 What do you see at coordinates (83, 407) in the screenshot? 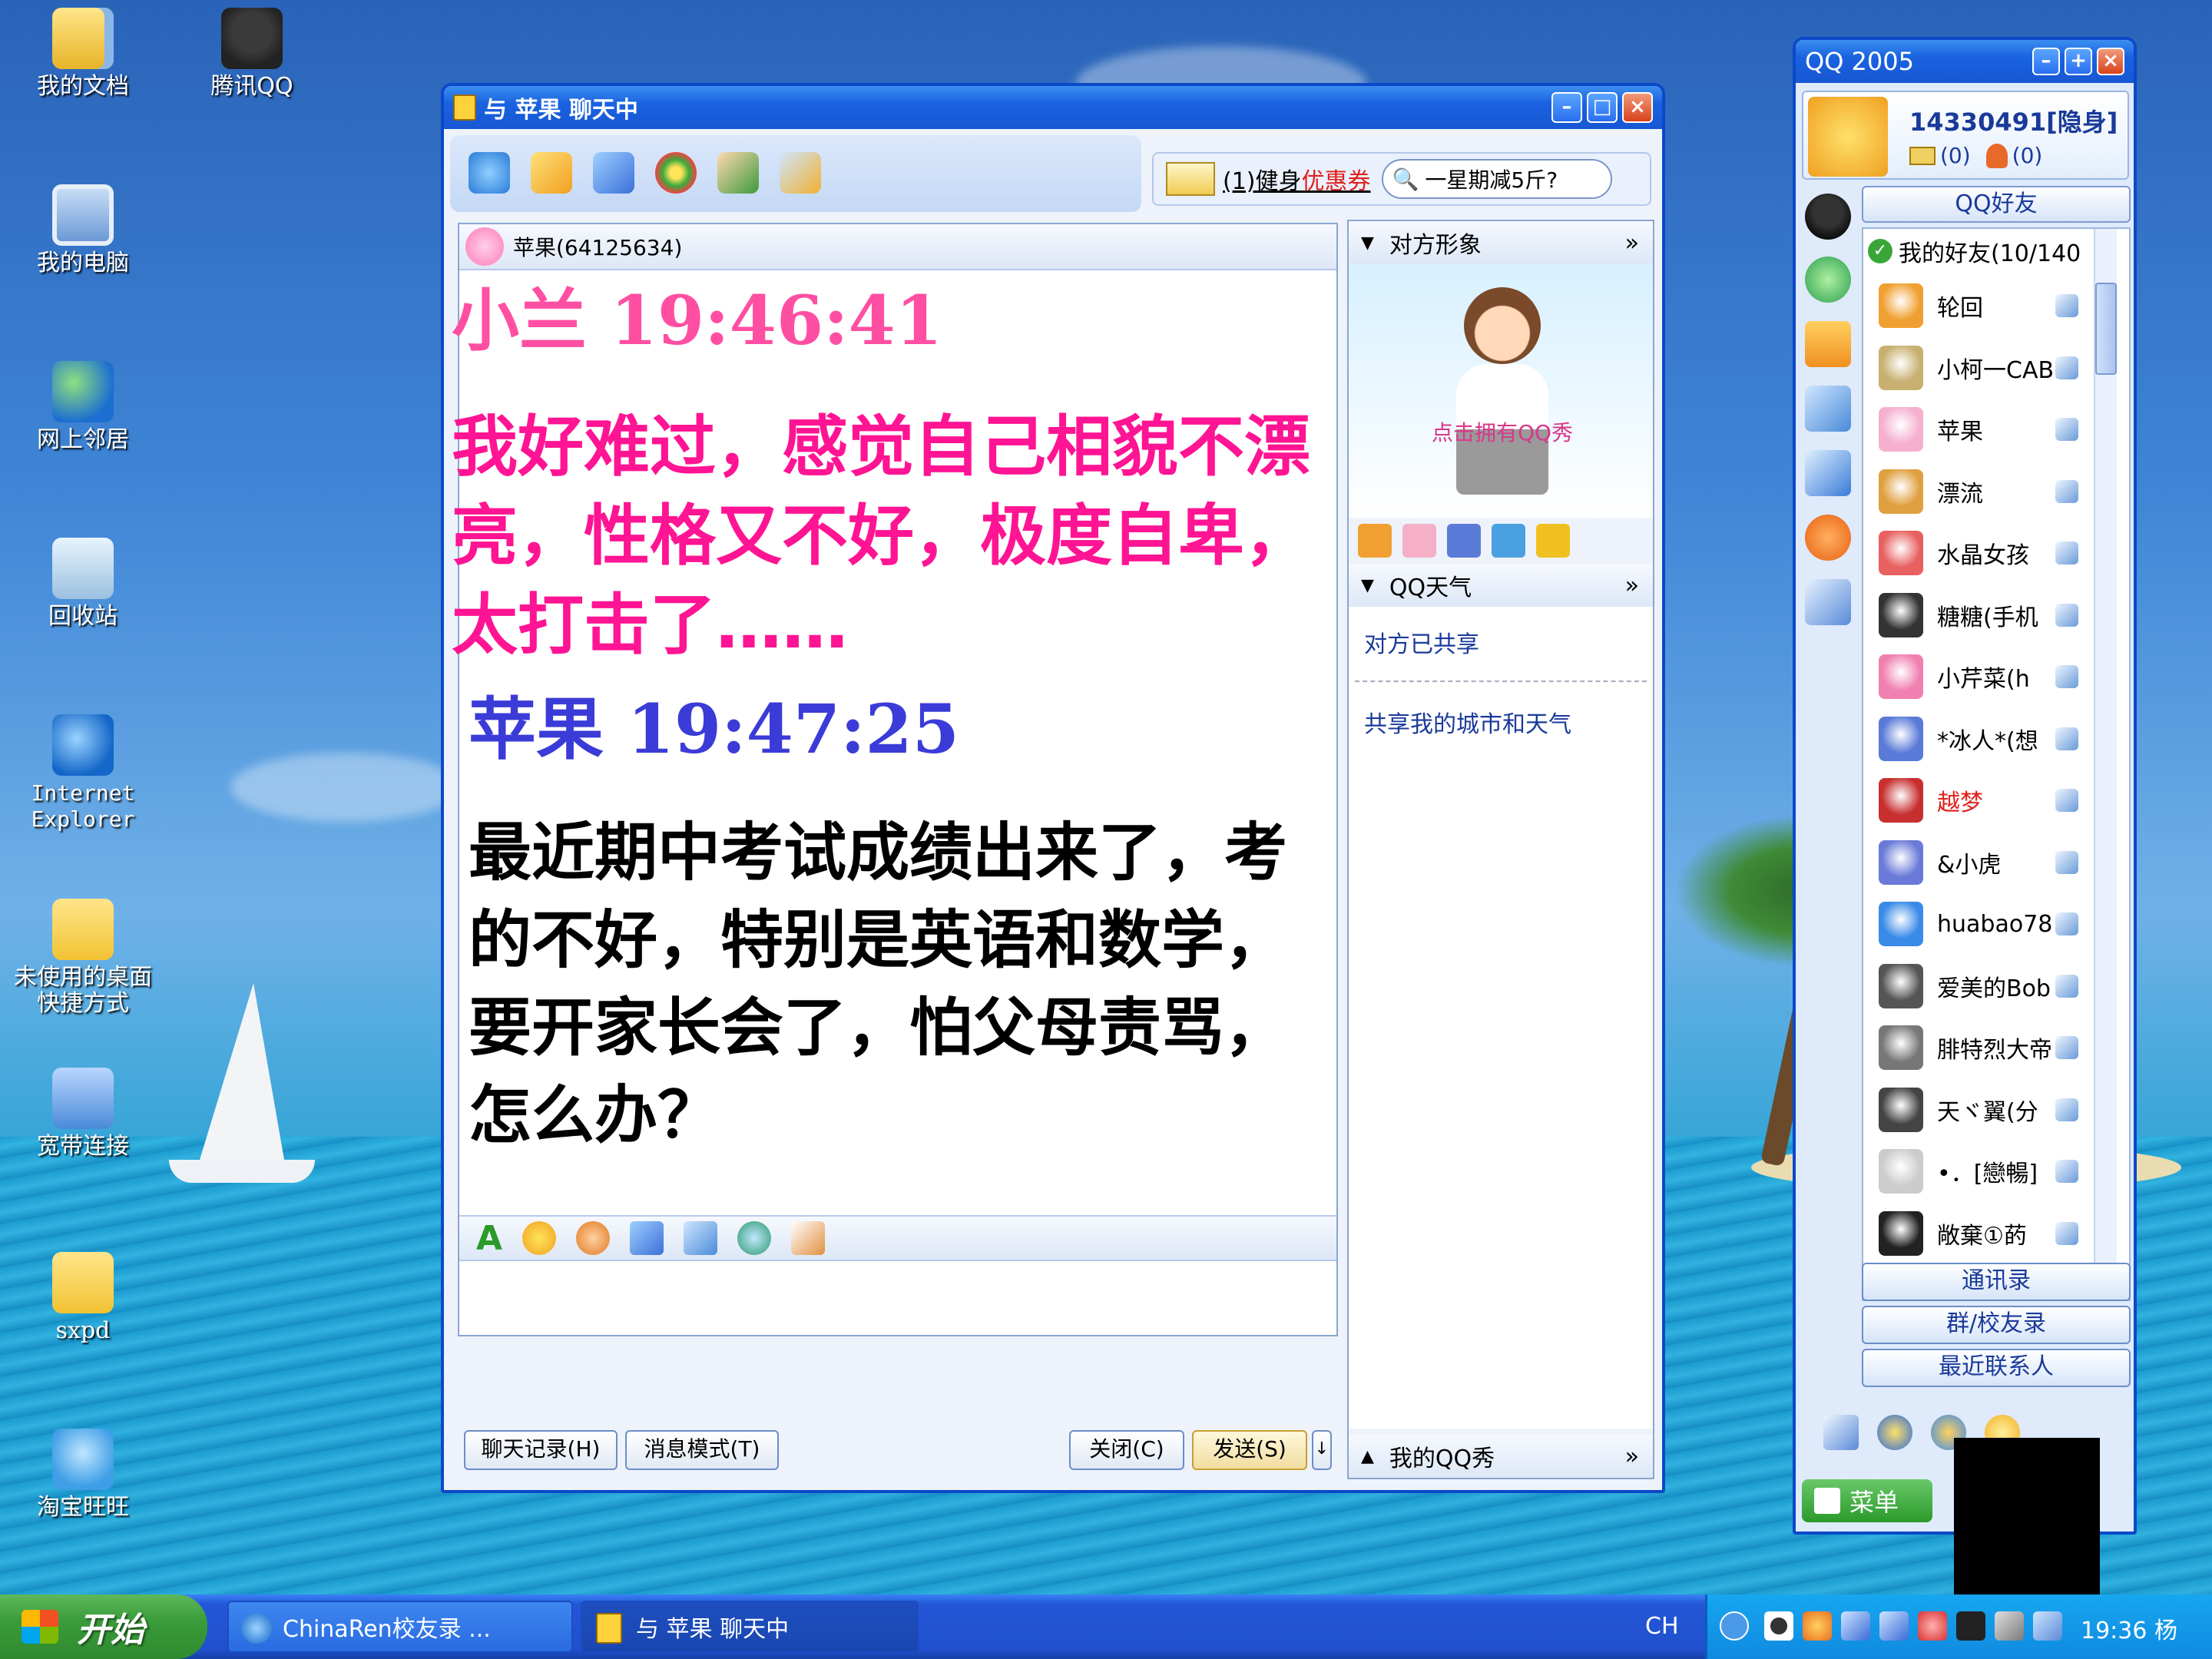
I see `desktop-icon-network-places: 网上邻居` at bounding box center [83, 407].